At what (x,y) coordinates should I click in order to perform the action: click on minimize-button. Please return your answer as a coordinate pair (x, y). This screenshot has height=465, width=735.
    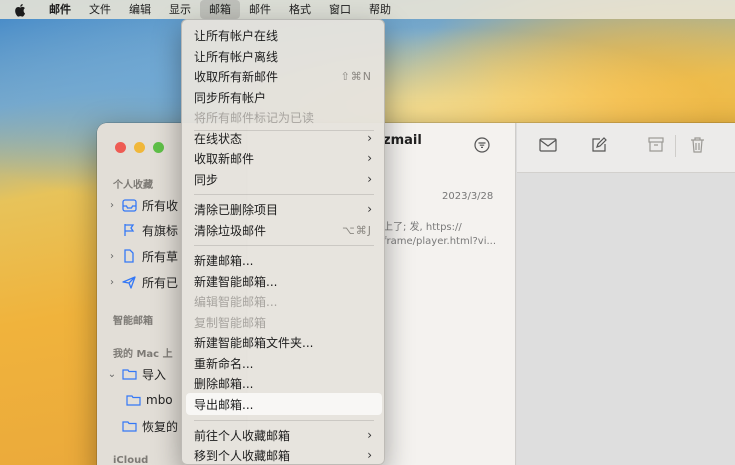
    Looking at the image, I should click on (139, 147).